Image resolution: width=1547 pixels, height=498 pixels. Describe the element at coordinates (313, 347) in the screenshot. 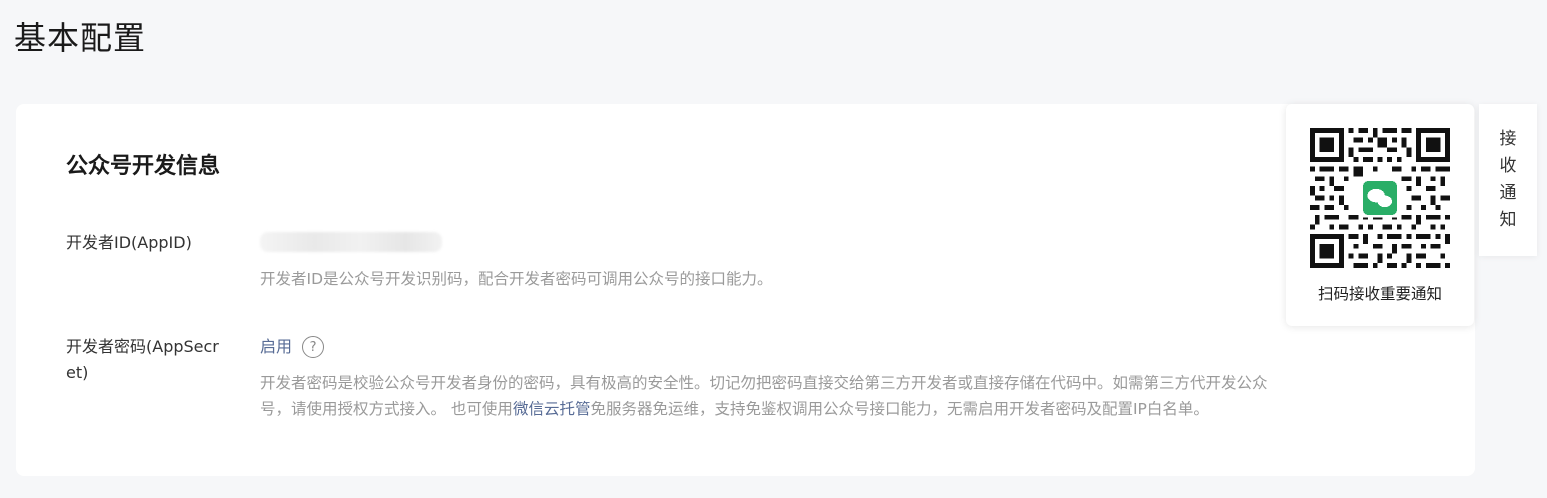

I see `question-circle-icon: ?` at that location.